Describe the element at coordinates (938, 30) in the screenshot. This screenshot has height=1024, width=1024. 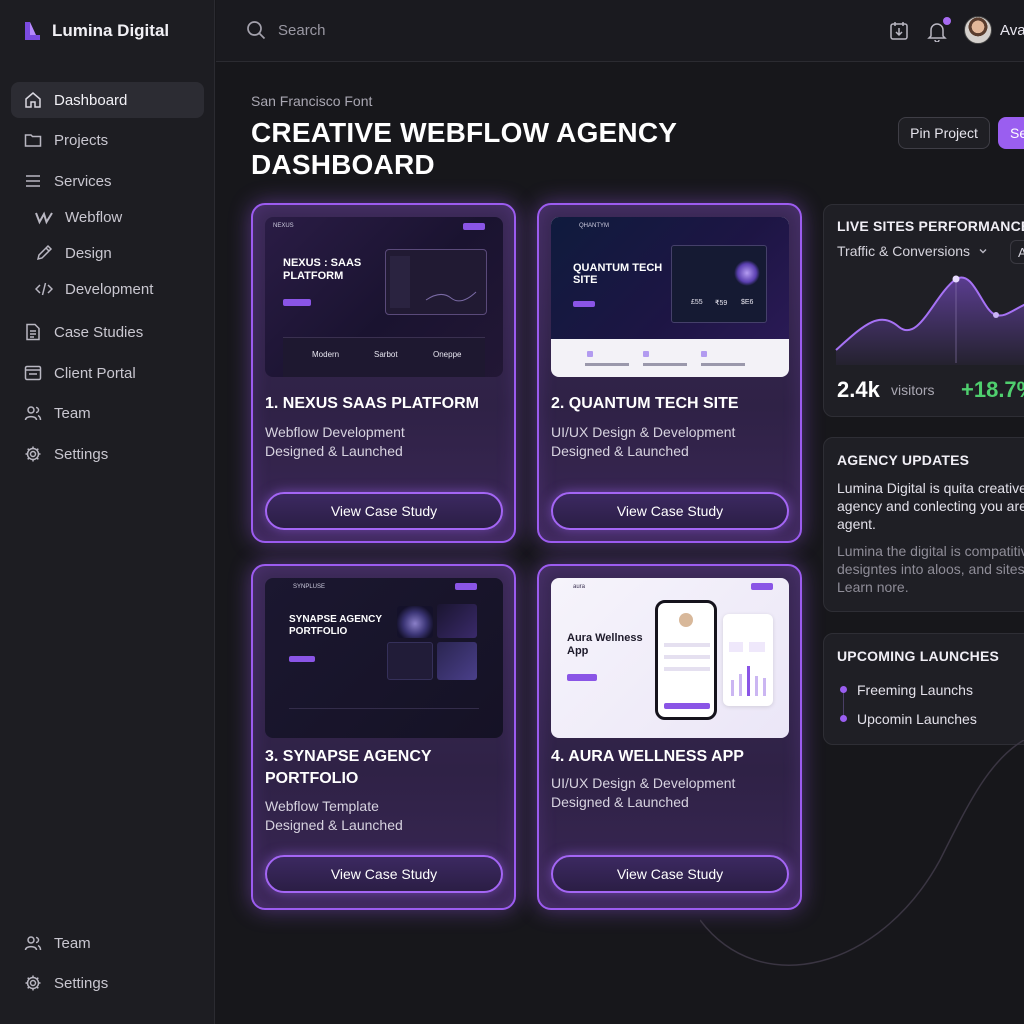
I see `notifications-button` at that location.